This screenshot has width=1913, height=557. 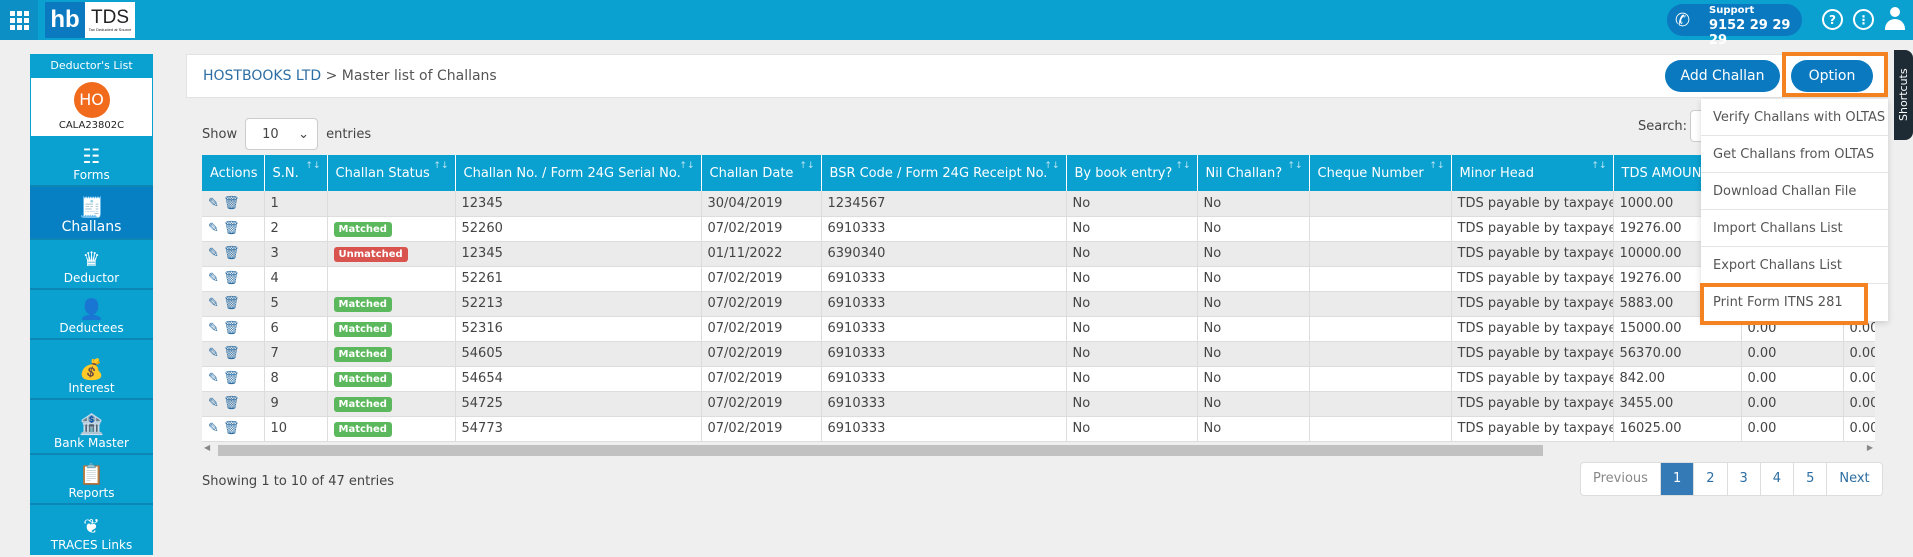 I want to click on horizontal-scrollbar: ◀ ▶, so click(x=1038, y=450).